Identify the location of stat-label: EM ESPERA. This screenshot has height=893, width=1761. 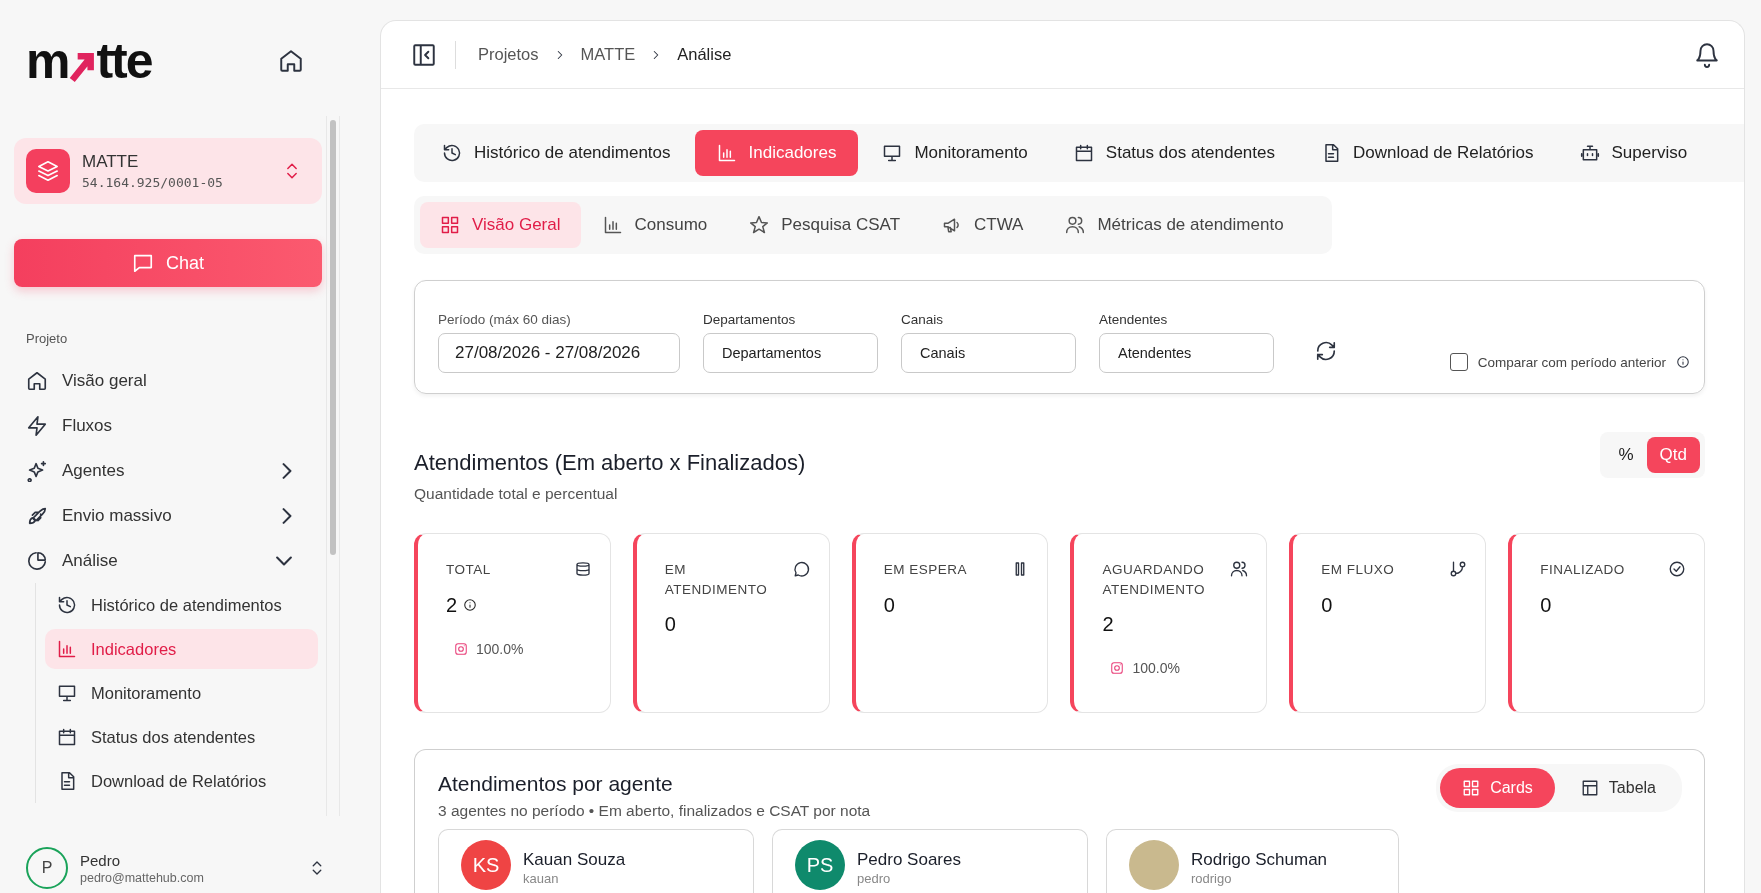
(925, 570).